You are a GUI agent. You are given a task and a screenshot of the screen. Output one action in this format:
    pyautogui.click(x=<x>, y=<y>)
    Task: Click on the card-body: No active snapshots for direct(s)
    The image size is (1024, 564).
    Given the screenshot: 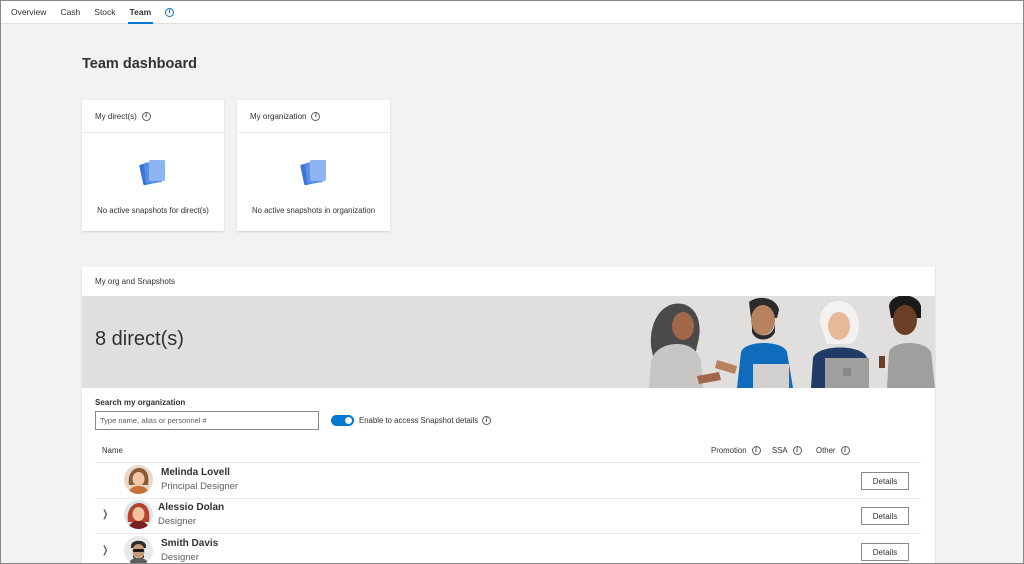 What is the action you would take?
    pyautogui.click(x=153, y=174)
    